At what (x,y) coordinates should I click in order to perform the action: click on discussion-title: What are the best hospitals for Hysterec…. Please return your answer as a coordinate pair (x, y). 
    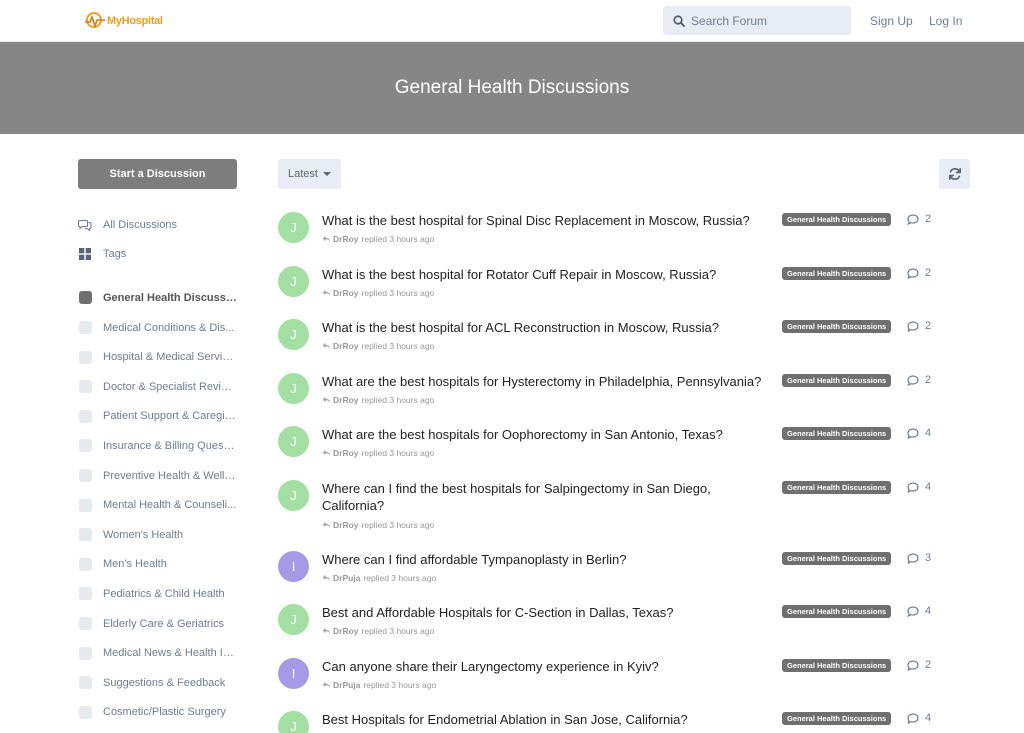
    Looking at the image, I should click on (547, 381).